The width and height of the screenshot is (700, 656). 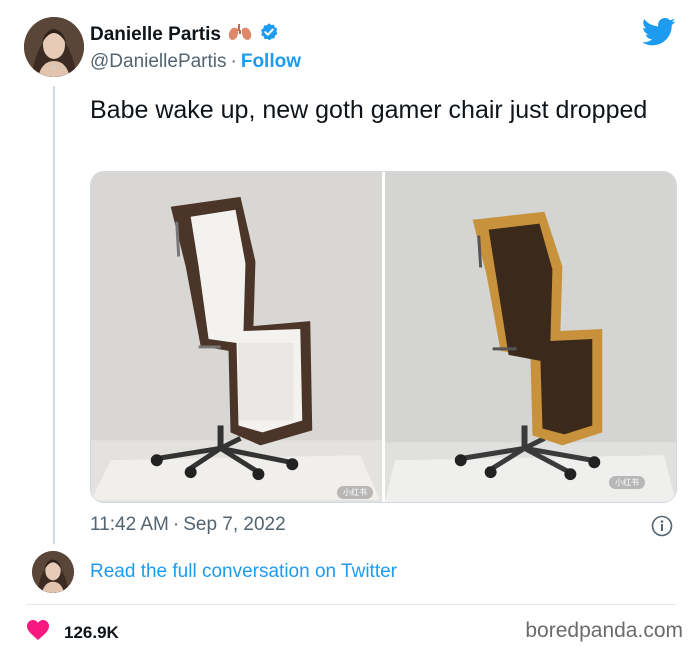 I want to click on verified-badge-icon, so click(x=269, y=34).